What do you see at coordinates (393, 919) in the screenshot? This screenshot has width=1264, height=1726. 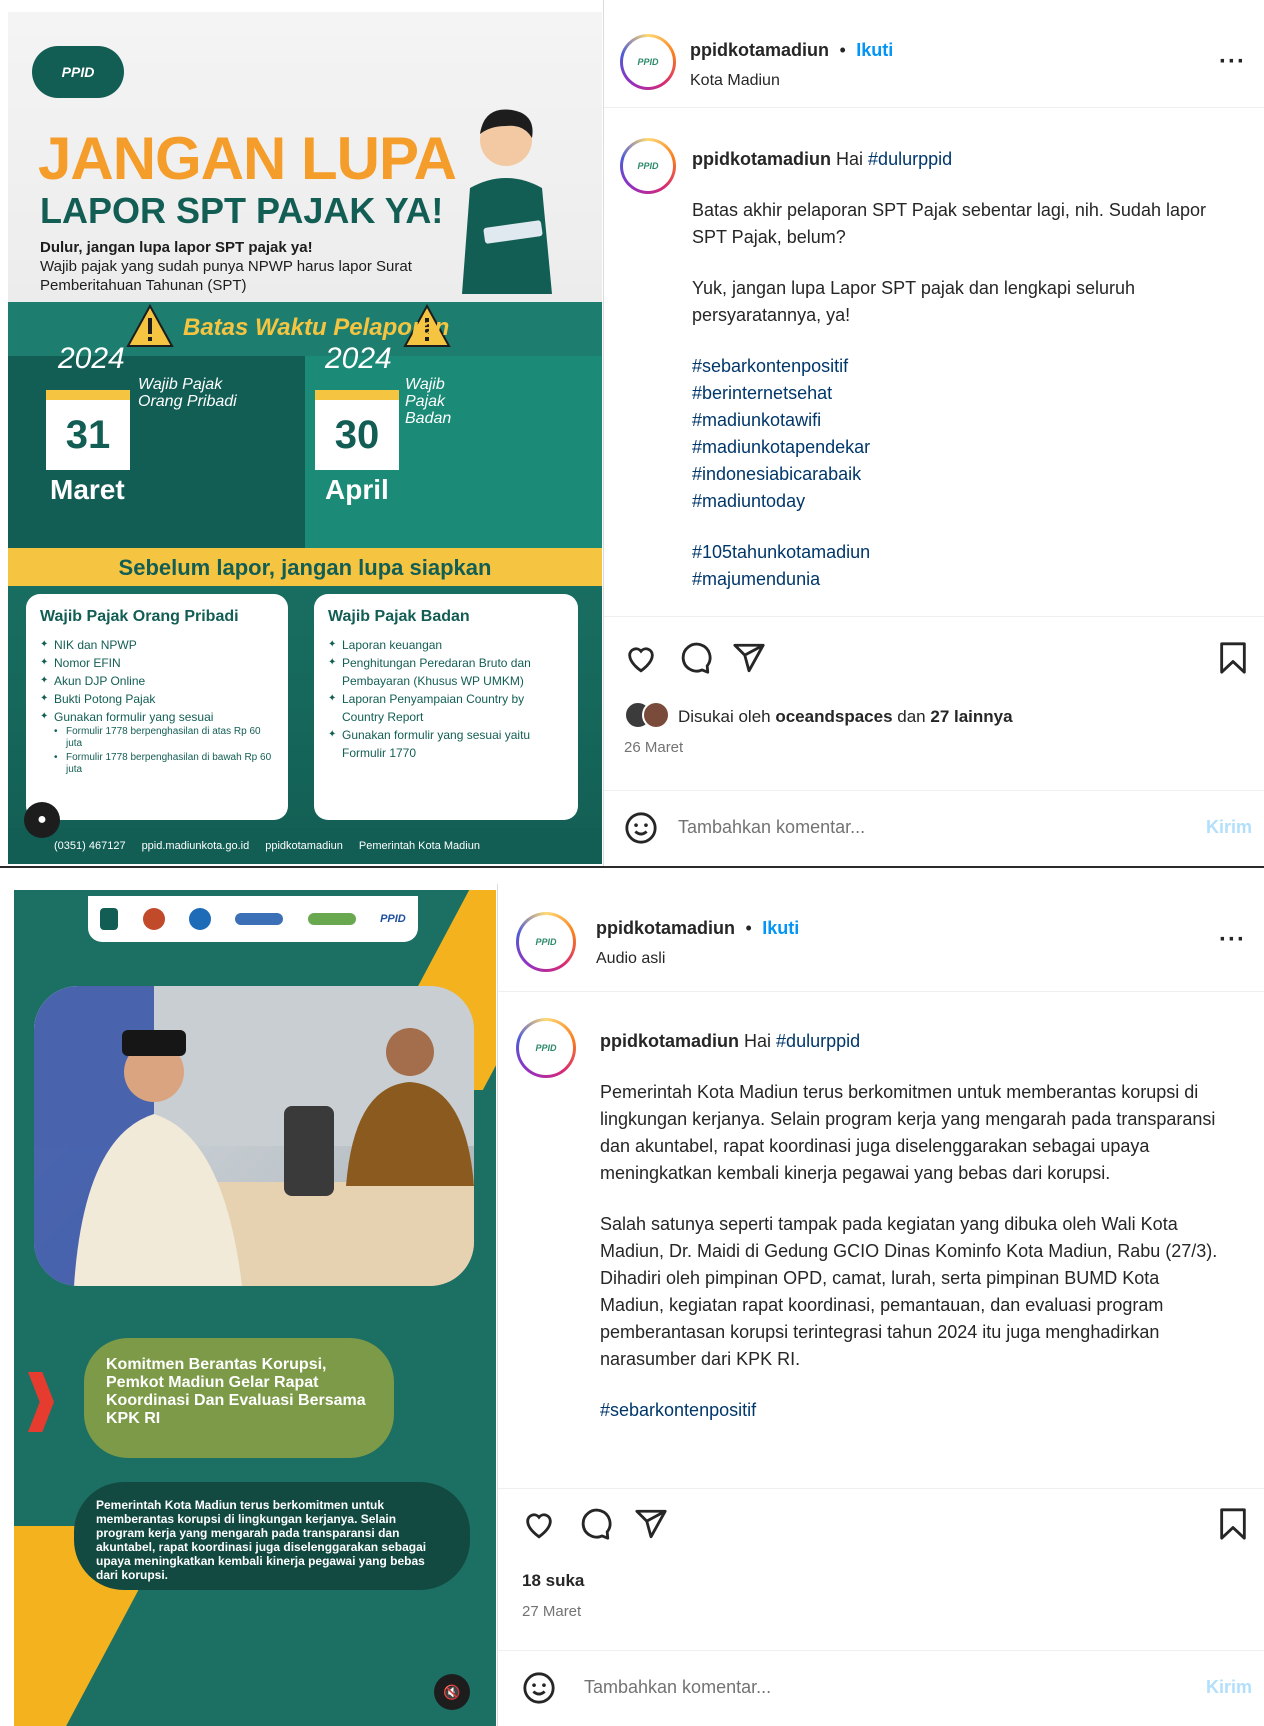 I see `ppid-logo: PPID` at bounding box center [393, 919].